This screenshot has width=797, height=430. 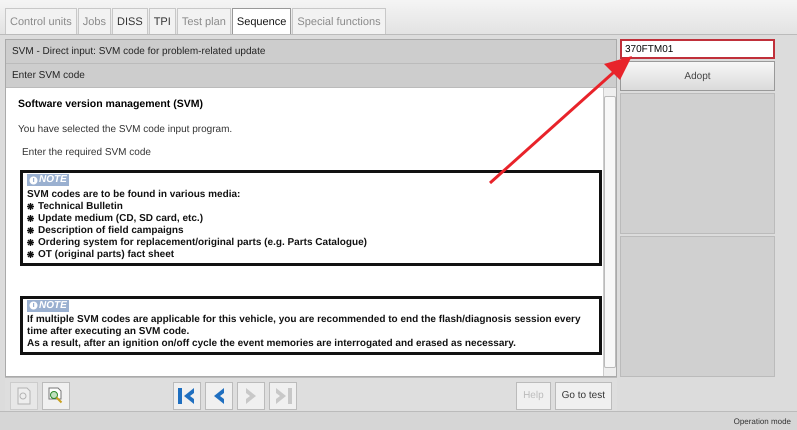 I want to click on bullet-item: Technical Bulletin, so click(x=80, y=206).